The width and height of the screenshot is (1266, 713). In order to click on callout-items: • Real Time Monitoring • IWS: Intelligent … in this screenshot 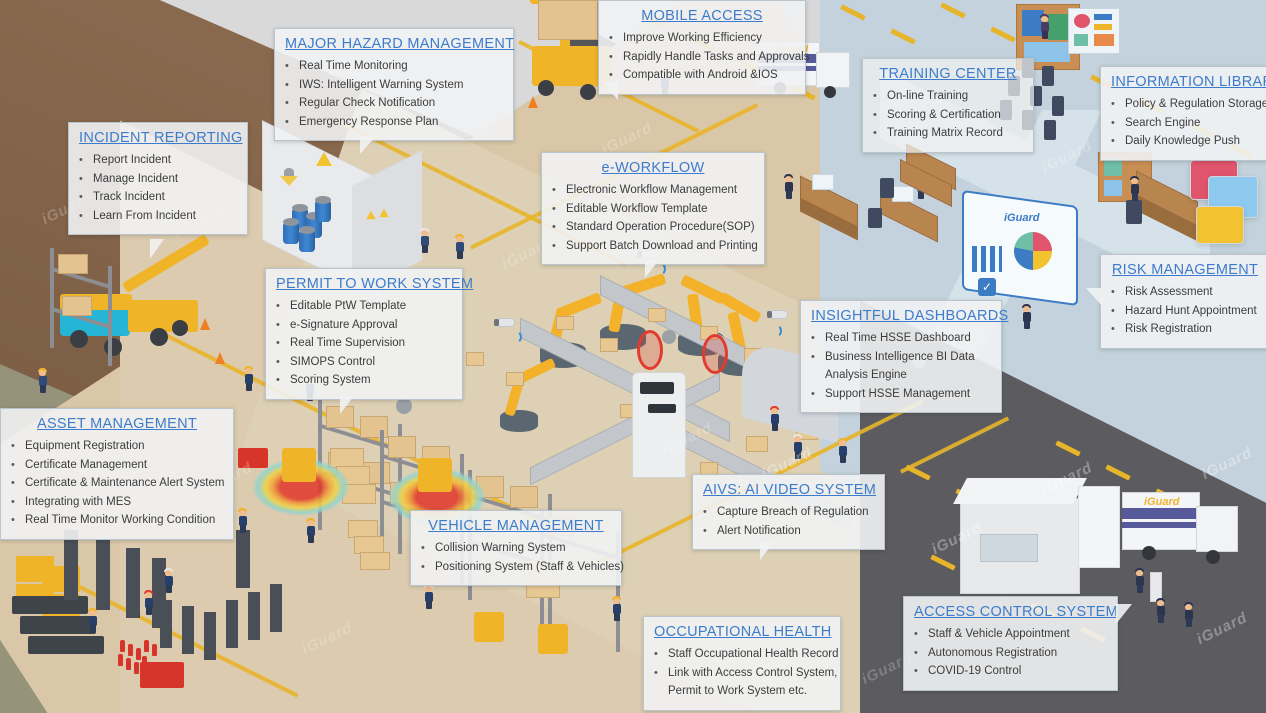, I will do `click(394, 94)`.